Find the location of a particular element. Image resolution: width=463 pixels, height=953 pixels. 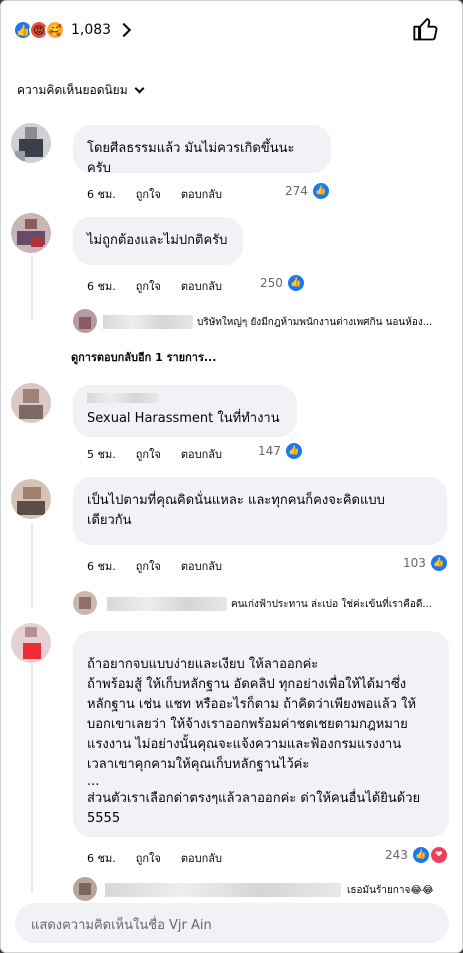

sort-dropdown: ความคิดเห็นยอดนิยม is located at coordinates (81, 90).